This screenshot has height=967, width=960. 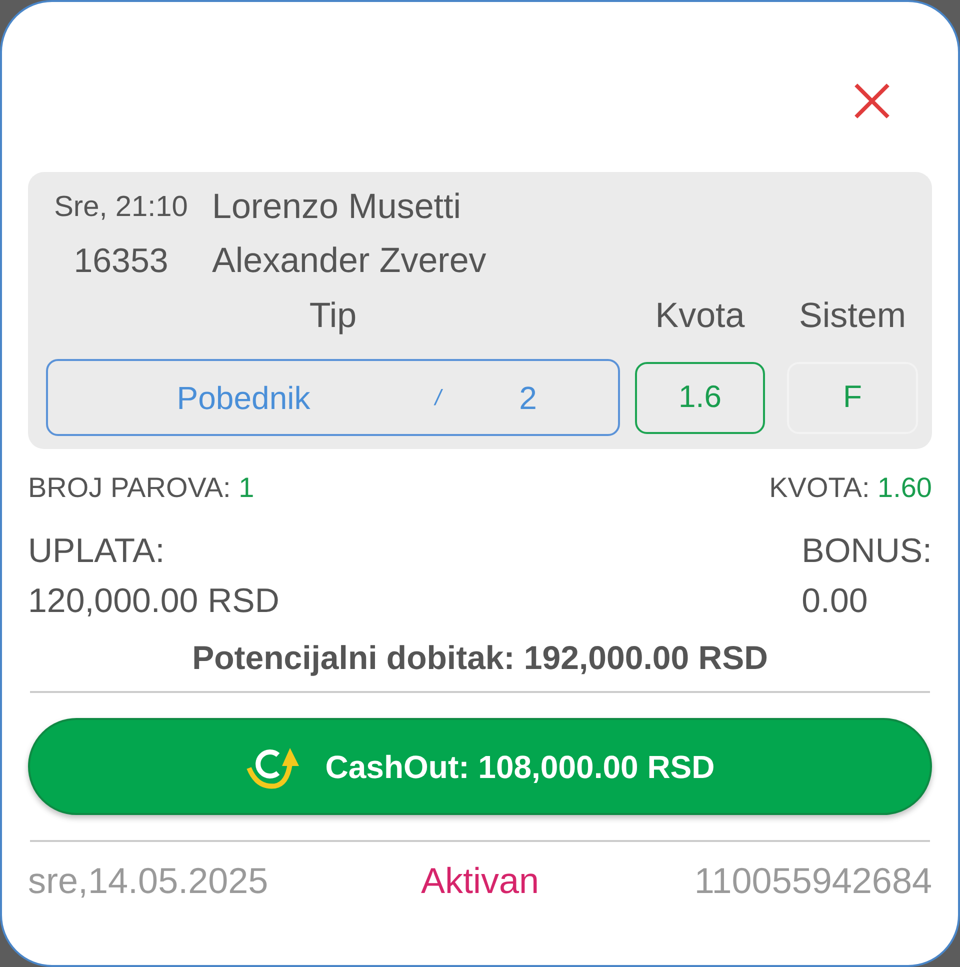 What do you see at coordinates (867, 551) in the screenshot?
I see `bonus-label: BONUS:` at bounding box center [867, 551].